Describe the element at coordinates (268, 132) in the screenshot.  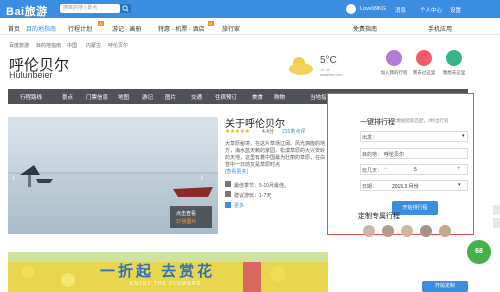
I see `rating-score: 4.4分` at that location.